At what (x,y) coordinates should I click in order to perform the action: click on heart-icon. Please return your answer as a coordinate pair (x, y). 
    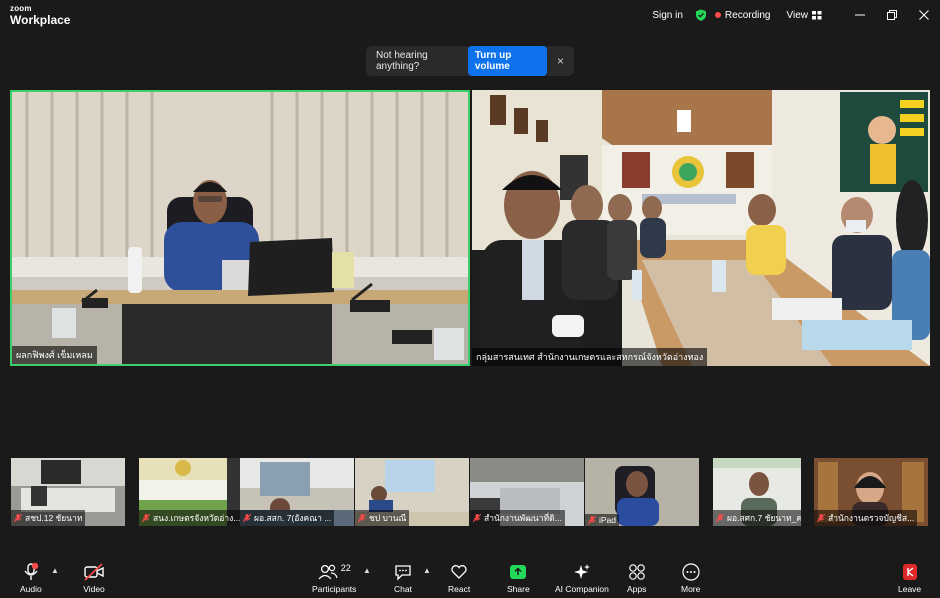
    Looking at the image, I should click on (459, 572).